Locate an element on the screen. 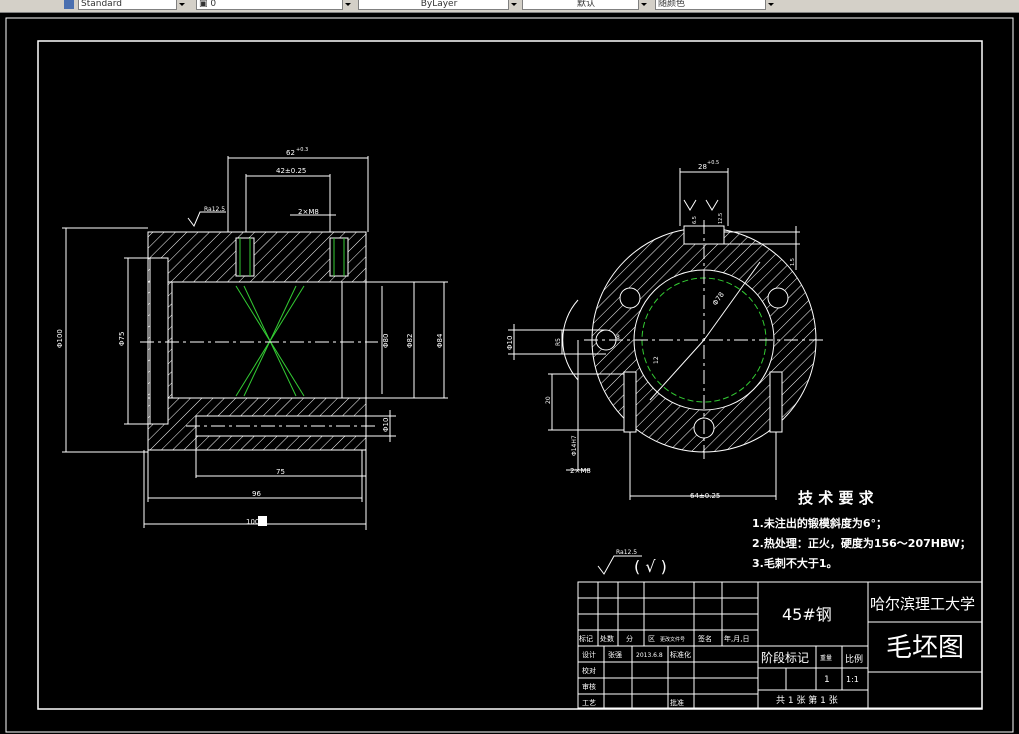  designer: 张强 is located at coordinates (615, 654).